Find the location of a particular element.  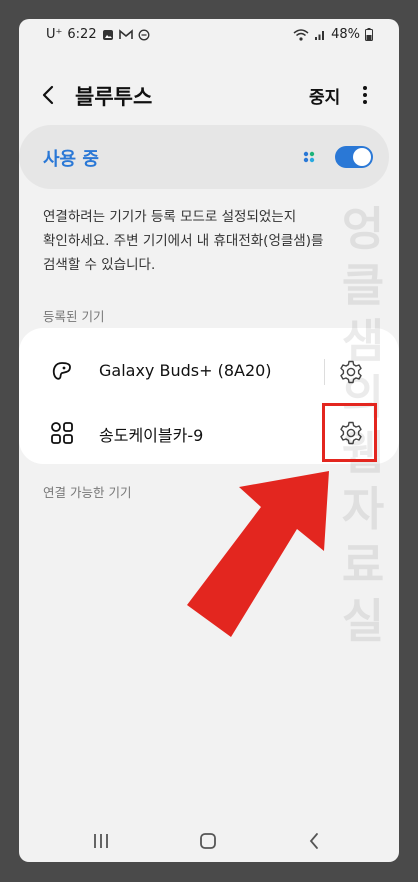

master-switch-label: 사용 중 is located at coordinates (71, 159).